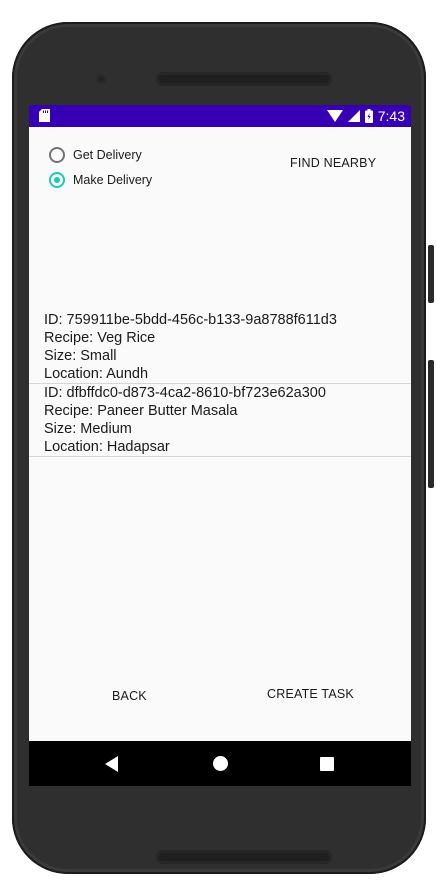 This screenshot has width=436, height=891. I want to click on order-size: Size: Medium, so click(88, 429).